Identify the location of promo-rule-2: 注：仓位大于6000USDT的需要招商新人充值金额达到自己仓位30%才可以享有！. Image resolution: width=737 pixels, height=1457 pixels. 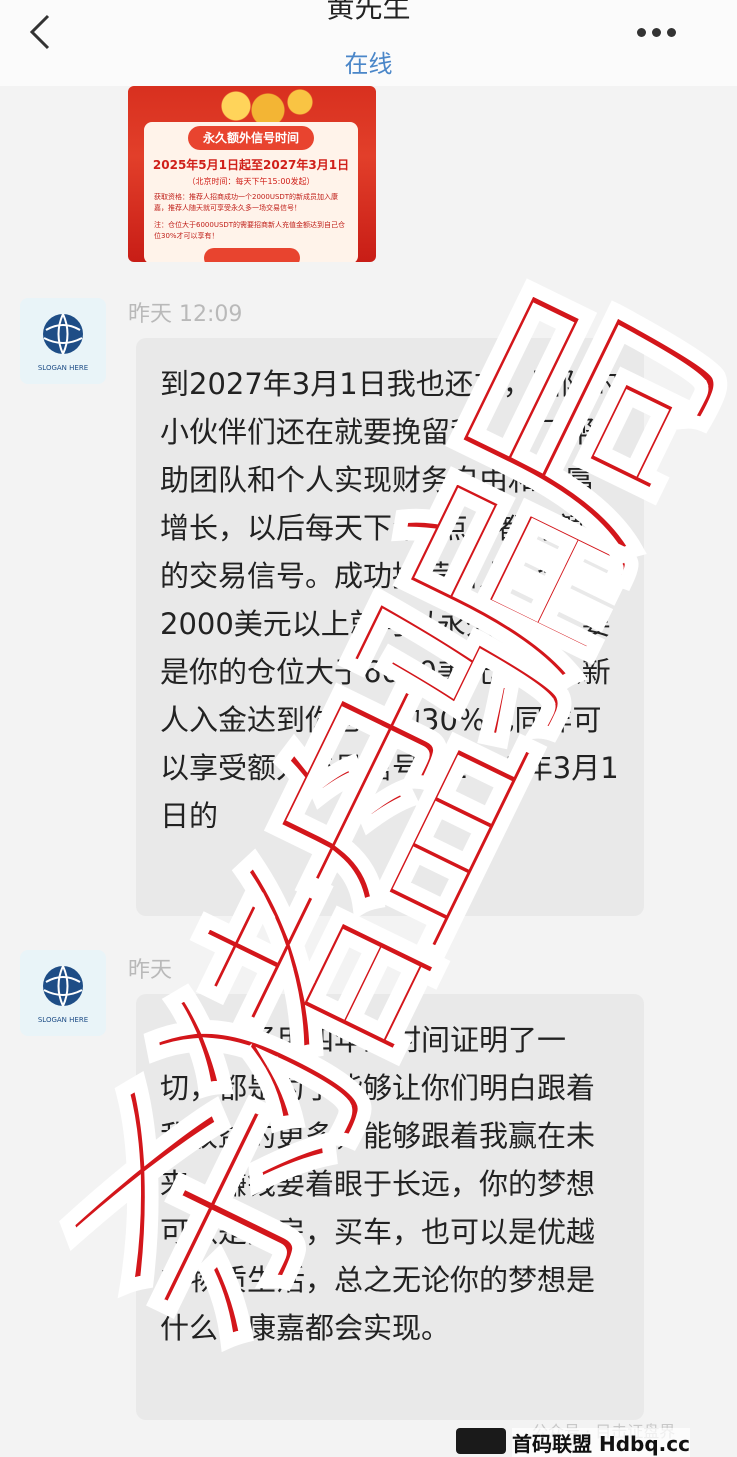
(250, 230).